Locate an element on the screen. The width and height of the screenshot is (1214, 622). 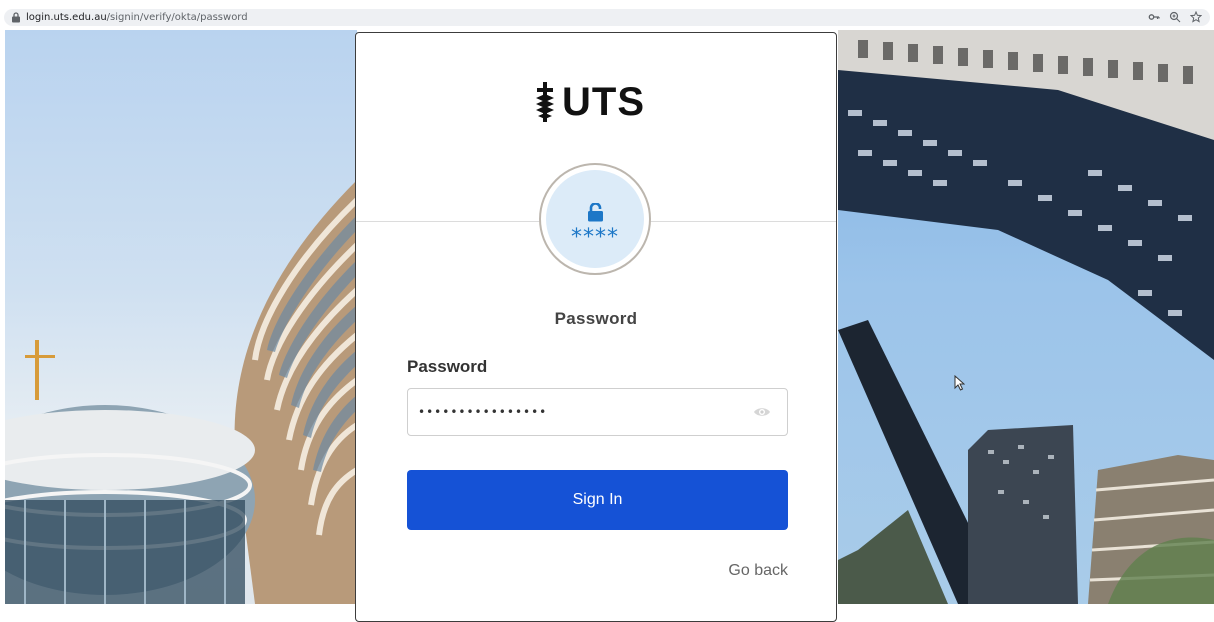
authenticator-badge: **** is located at coordinates (595, 219).